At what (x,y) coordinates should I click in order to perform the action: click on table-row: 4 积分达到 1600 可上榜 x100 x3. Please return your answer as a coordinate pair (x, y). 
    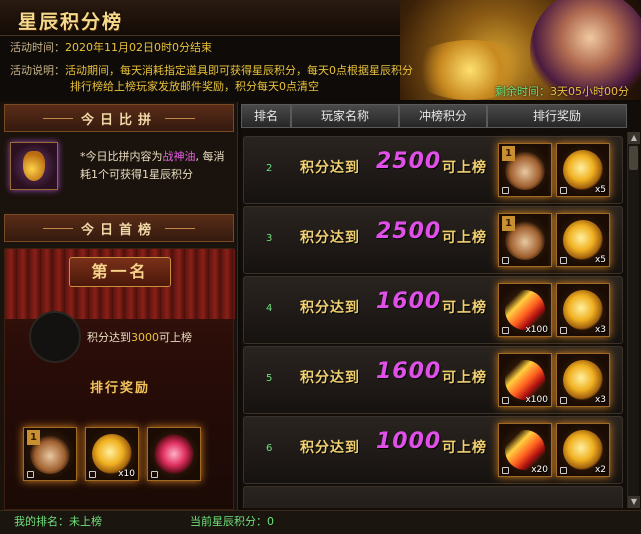
    Looking at the image, I should click on (433, 310).